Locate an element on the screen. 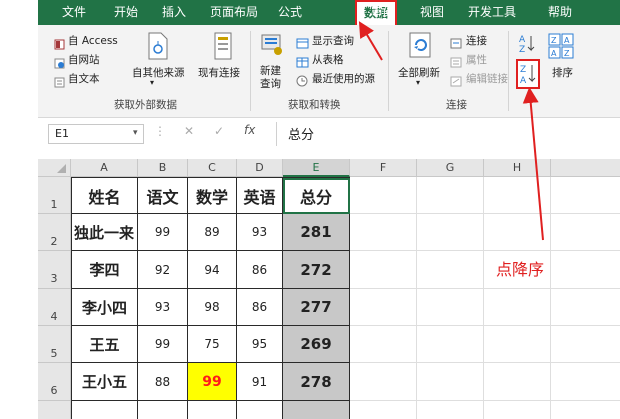  arrow-to-sort-descending is located at coordinates (533, 164).